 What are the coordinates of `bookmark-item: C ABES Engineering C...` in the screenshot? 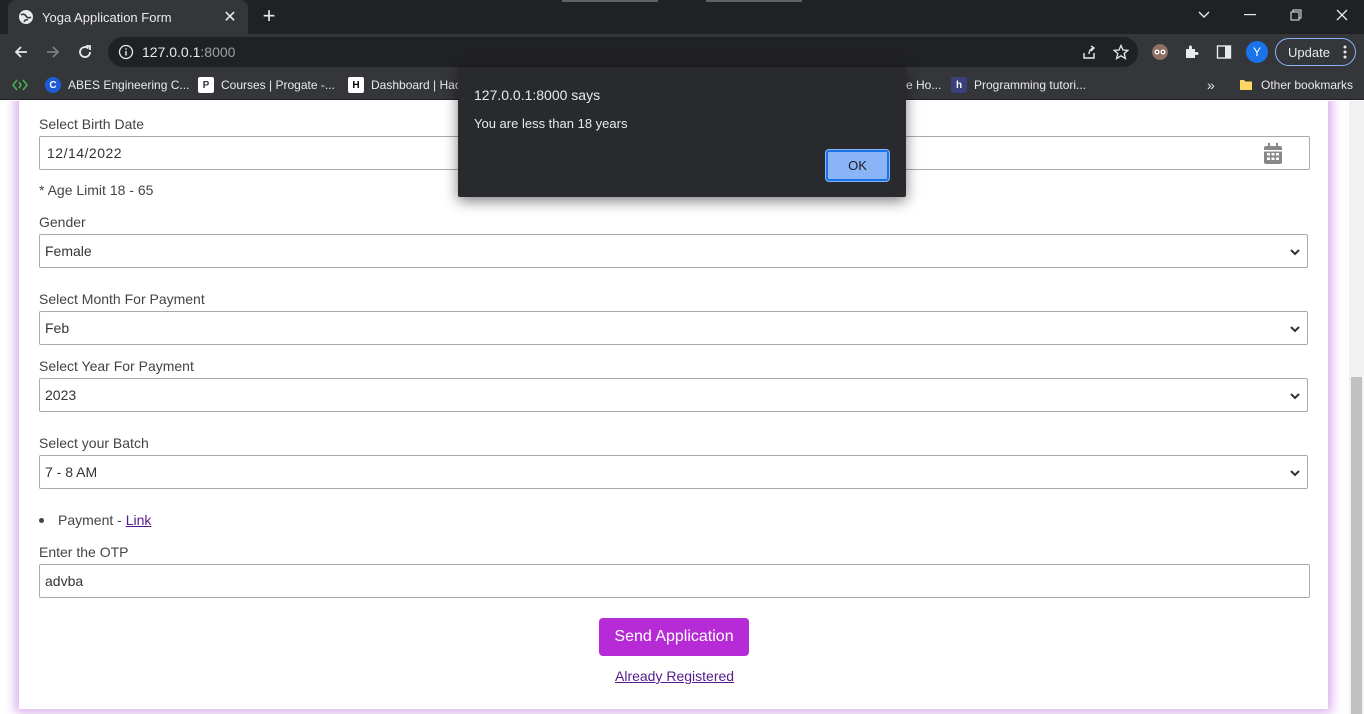 It's located at (117, 85).